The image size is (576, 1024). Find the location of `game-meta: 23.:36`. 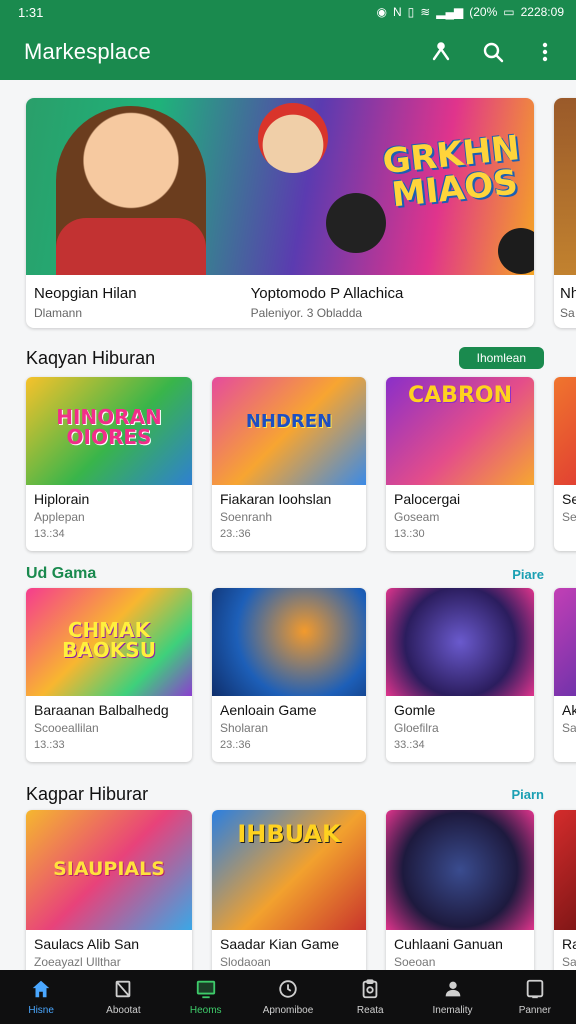

game-meta: 23.:36 is located at coordinates (235, 534).